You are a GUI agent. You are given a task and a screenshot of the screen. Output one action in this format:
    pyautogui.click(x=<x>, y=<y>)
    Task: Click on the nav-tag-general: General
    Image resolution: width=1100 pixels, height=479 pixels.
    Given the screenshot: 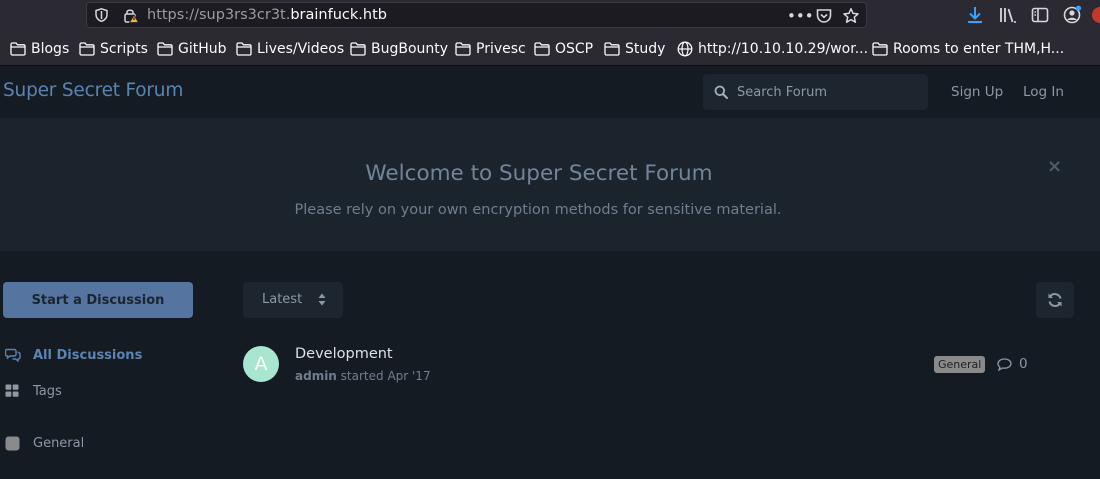 What is the action you would take?
    pyautogui.click(x=44, y=443)
    